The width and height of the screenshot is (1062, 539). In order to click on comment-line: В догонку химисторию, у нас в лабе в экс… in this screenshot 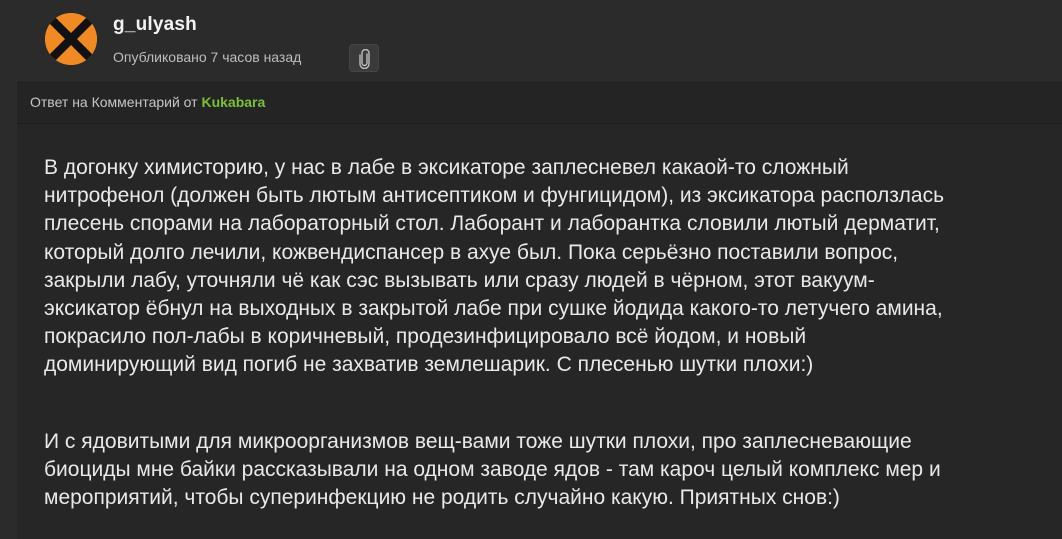, I will do `click(446, 167)`.